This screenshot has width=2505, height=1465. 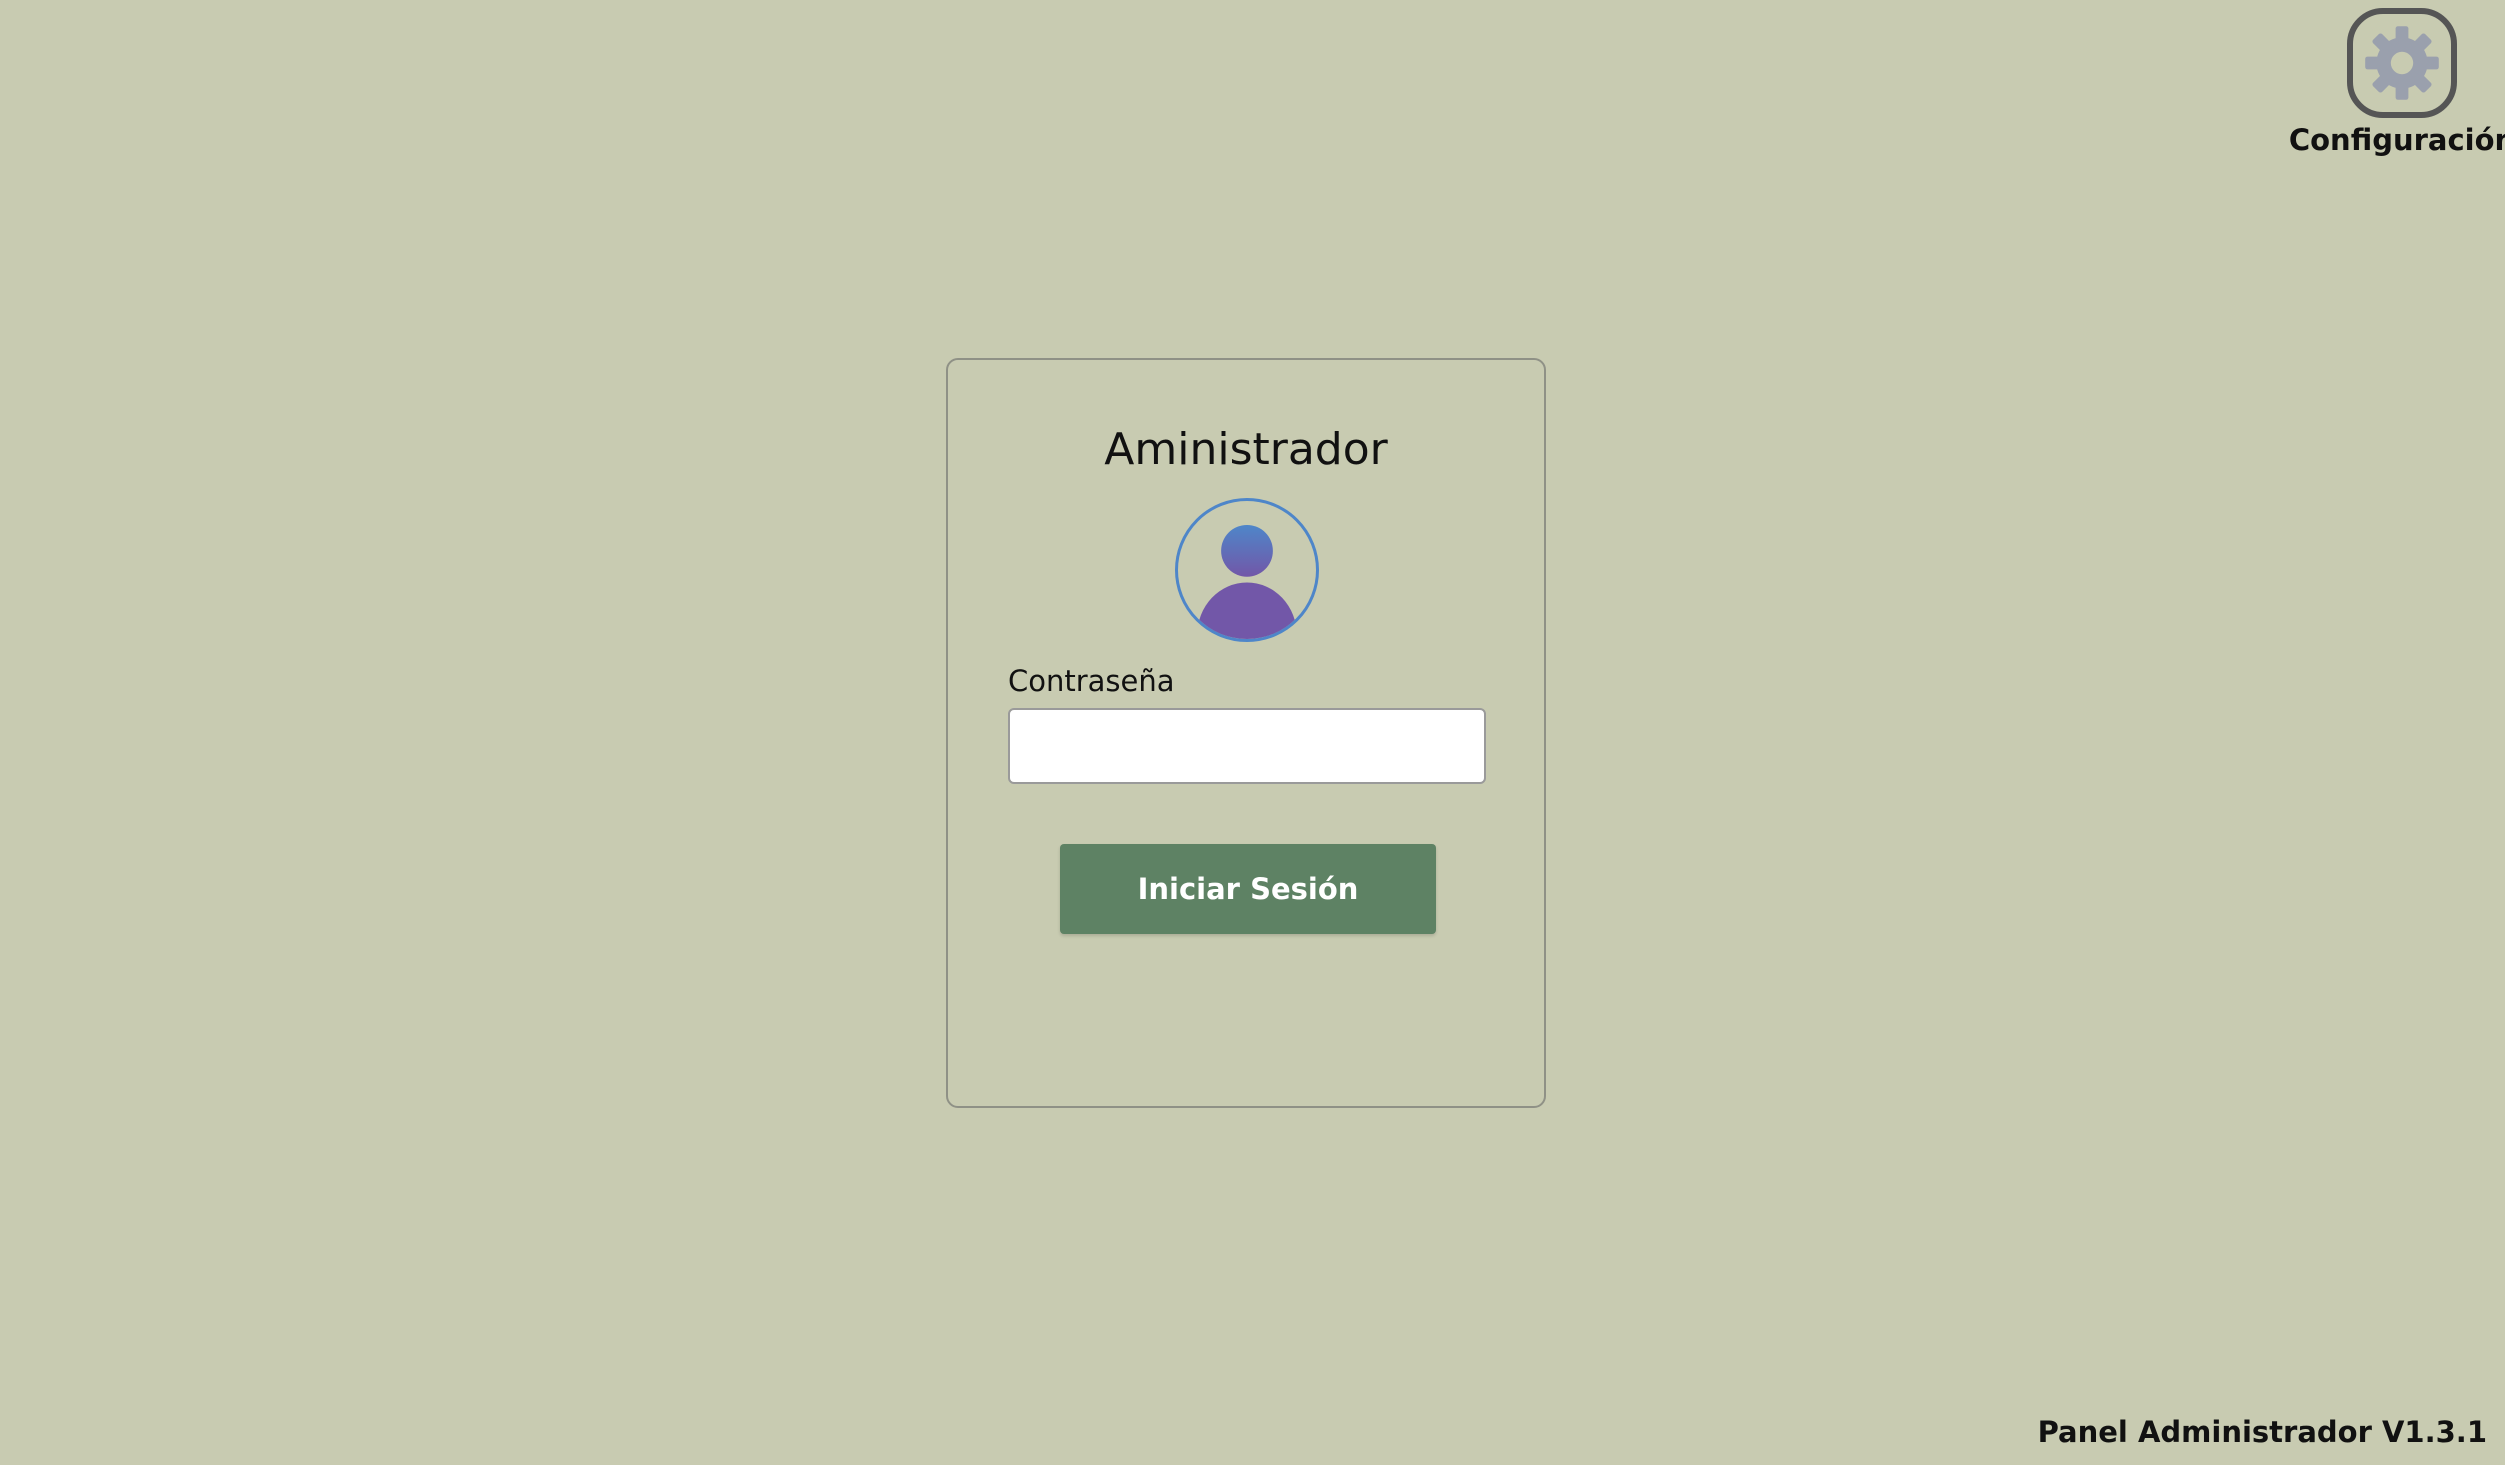 I want to click on user-avatar-icon, so click(x=1247, y=570).